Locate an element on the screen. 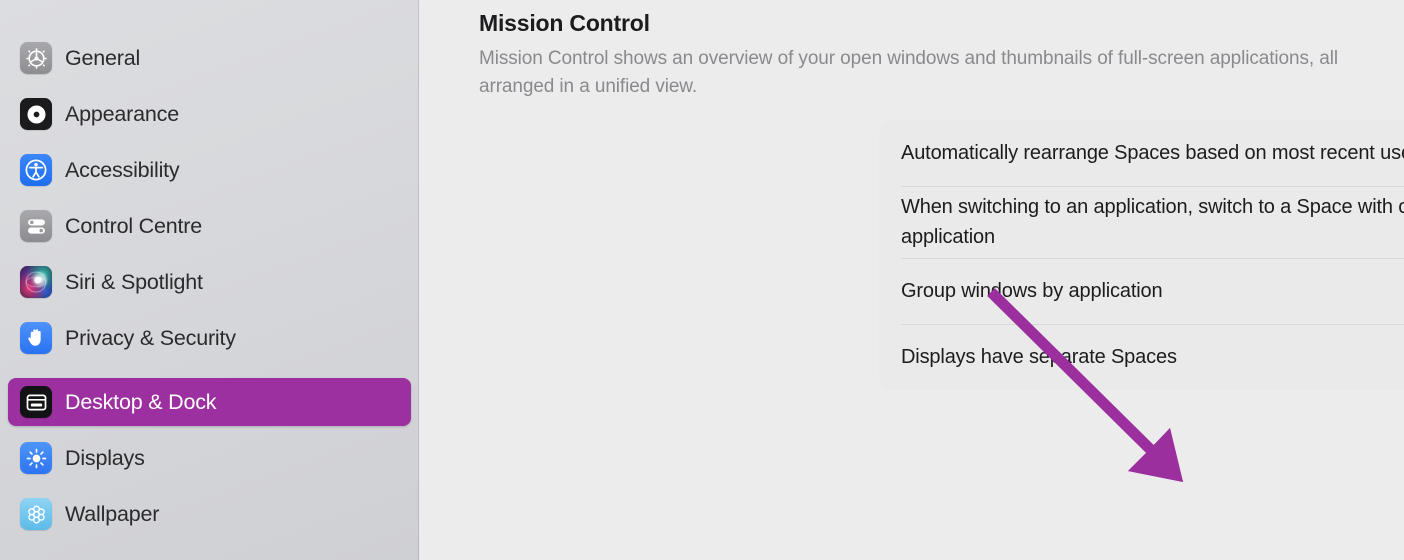 This screenshot has height=560, width=1404. footer-button-bar: Shortcuts… Hot Corners… ? is located at coordinates (1141, 503).